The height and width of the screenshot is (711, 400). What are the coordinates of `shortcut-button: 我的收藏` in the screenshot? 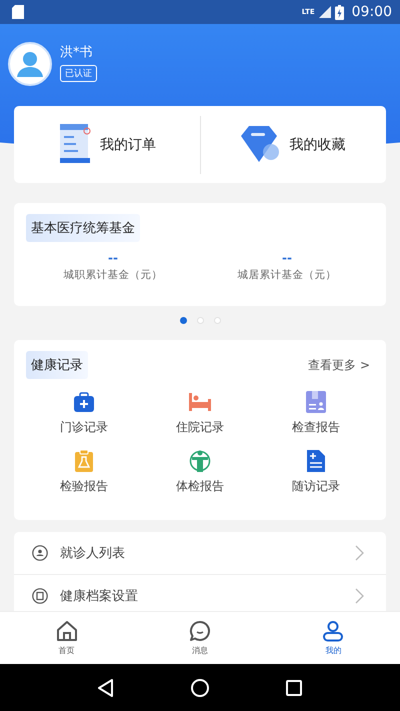 It's located at (293, 144).